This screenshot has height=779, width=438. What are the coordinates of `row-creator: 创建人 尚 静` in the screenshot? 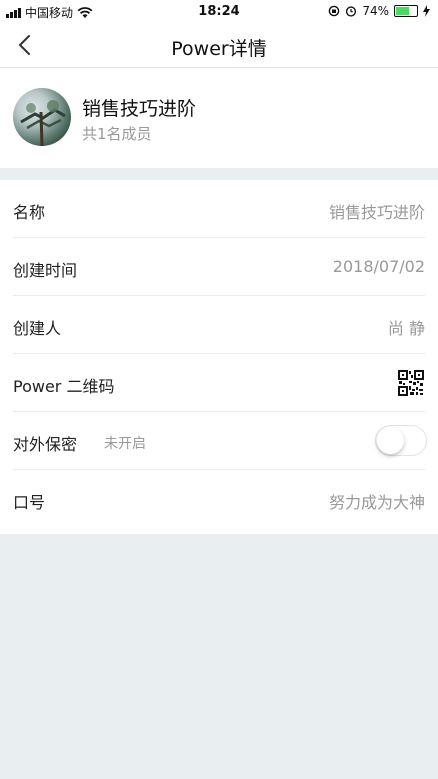 It's located at (219, 325).